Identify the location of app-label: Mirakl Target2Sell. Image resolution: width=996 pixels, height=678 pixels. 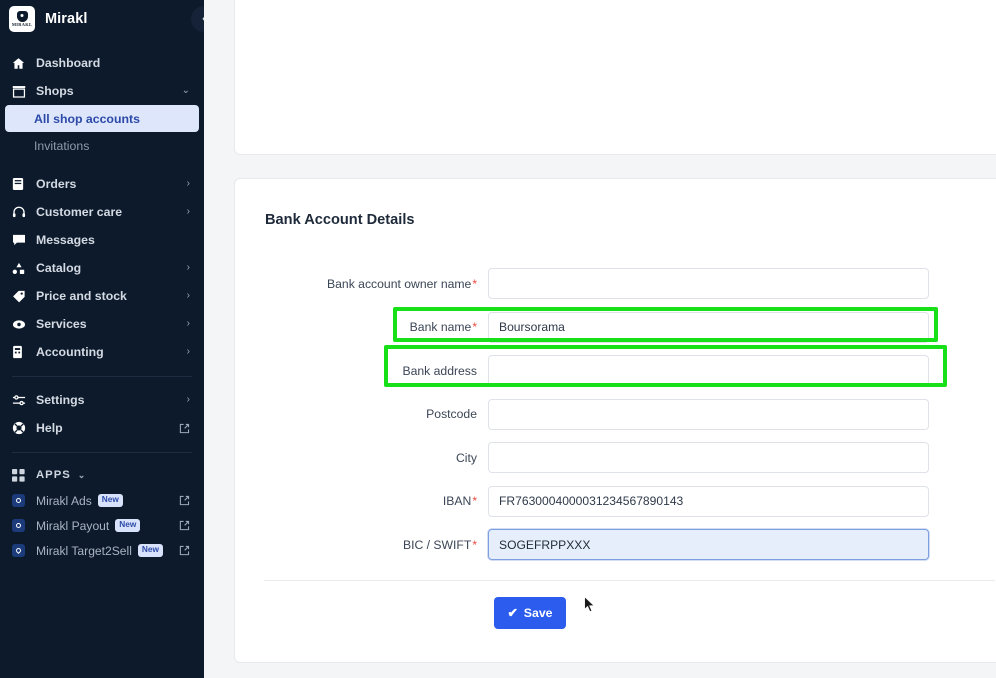
(84, 550).